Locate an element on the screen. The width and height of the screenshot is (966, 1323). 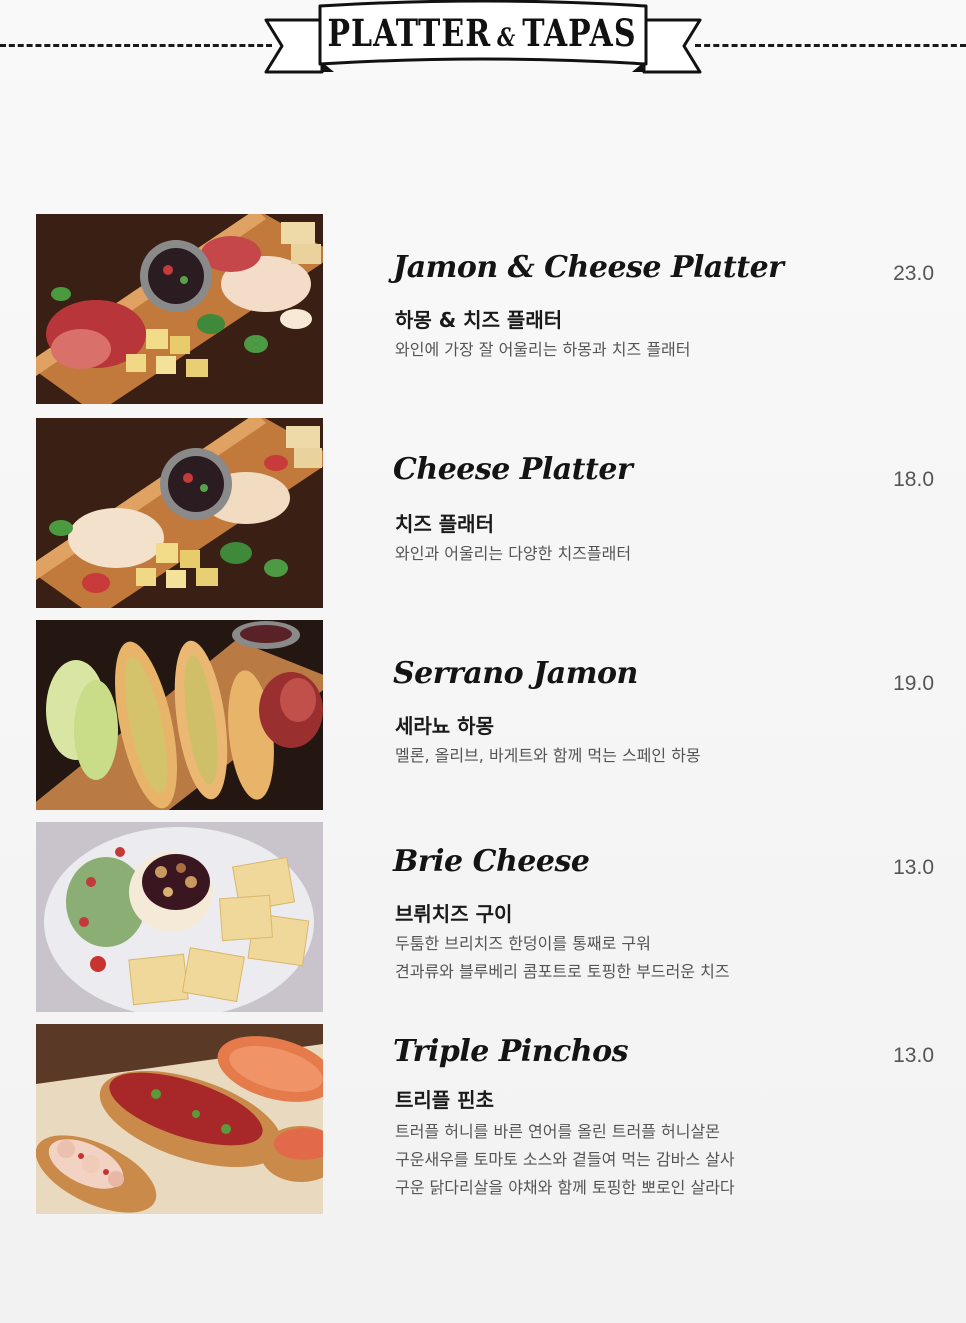
title-word-platter: PLATTER is located at coordinates (409, 34).